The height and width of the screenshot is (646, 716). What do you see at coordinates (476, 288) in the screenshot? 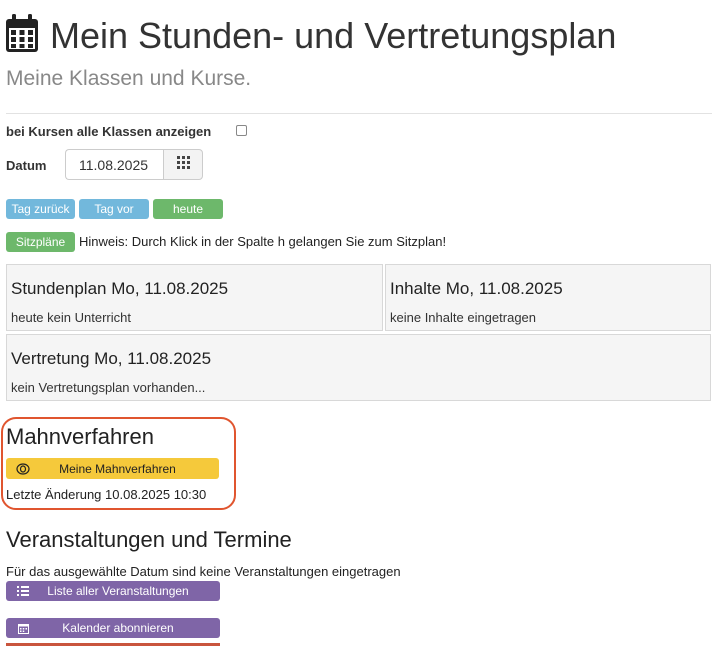
I see `contents-title: Inhalte Mo, 11.08.2025` at bounding box center [476, 288].